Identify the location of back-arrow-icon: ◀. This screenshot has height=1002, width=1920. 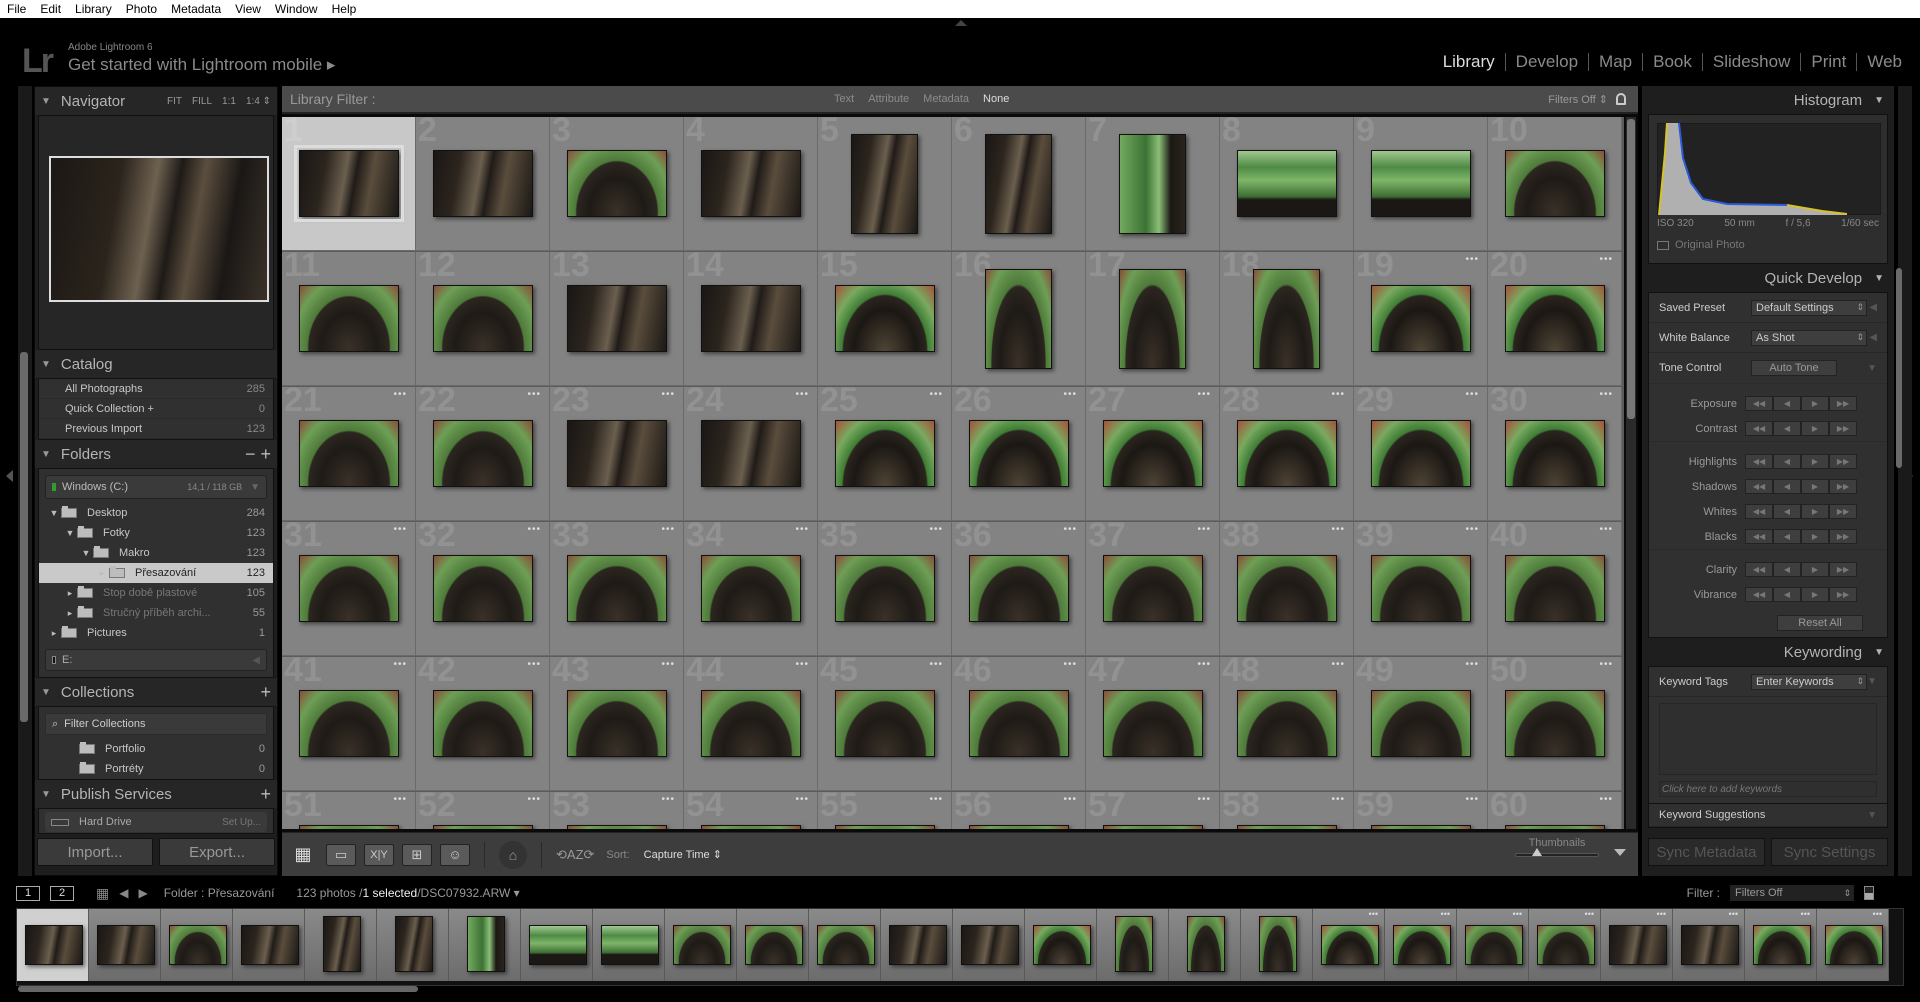
(123, 893).